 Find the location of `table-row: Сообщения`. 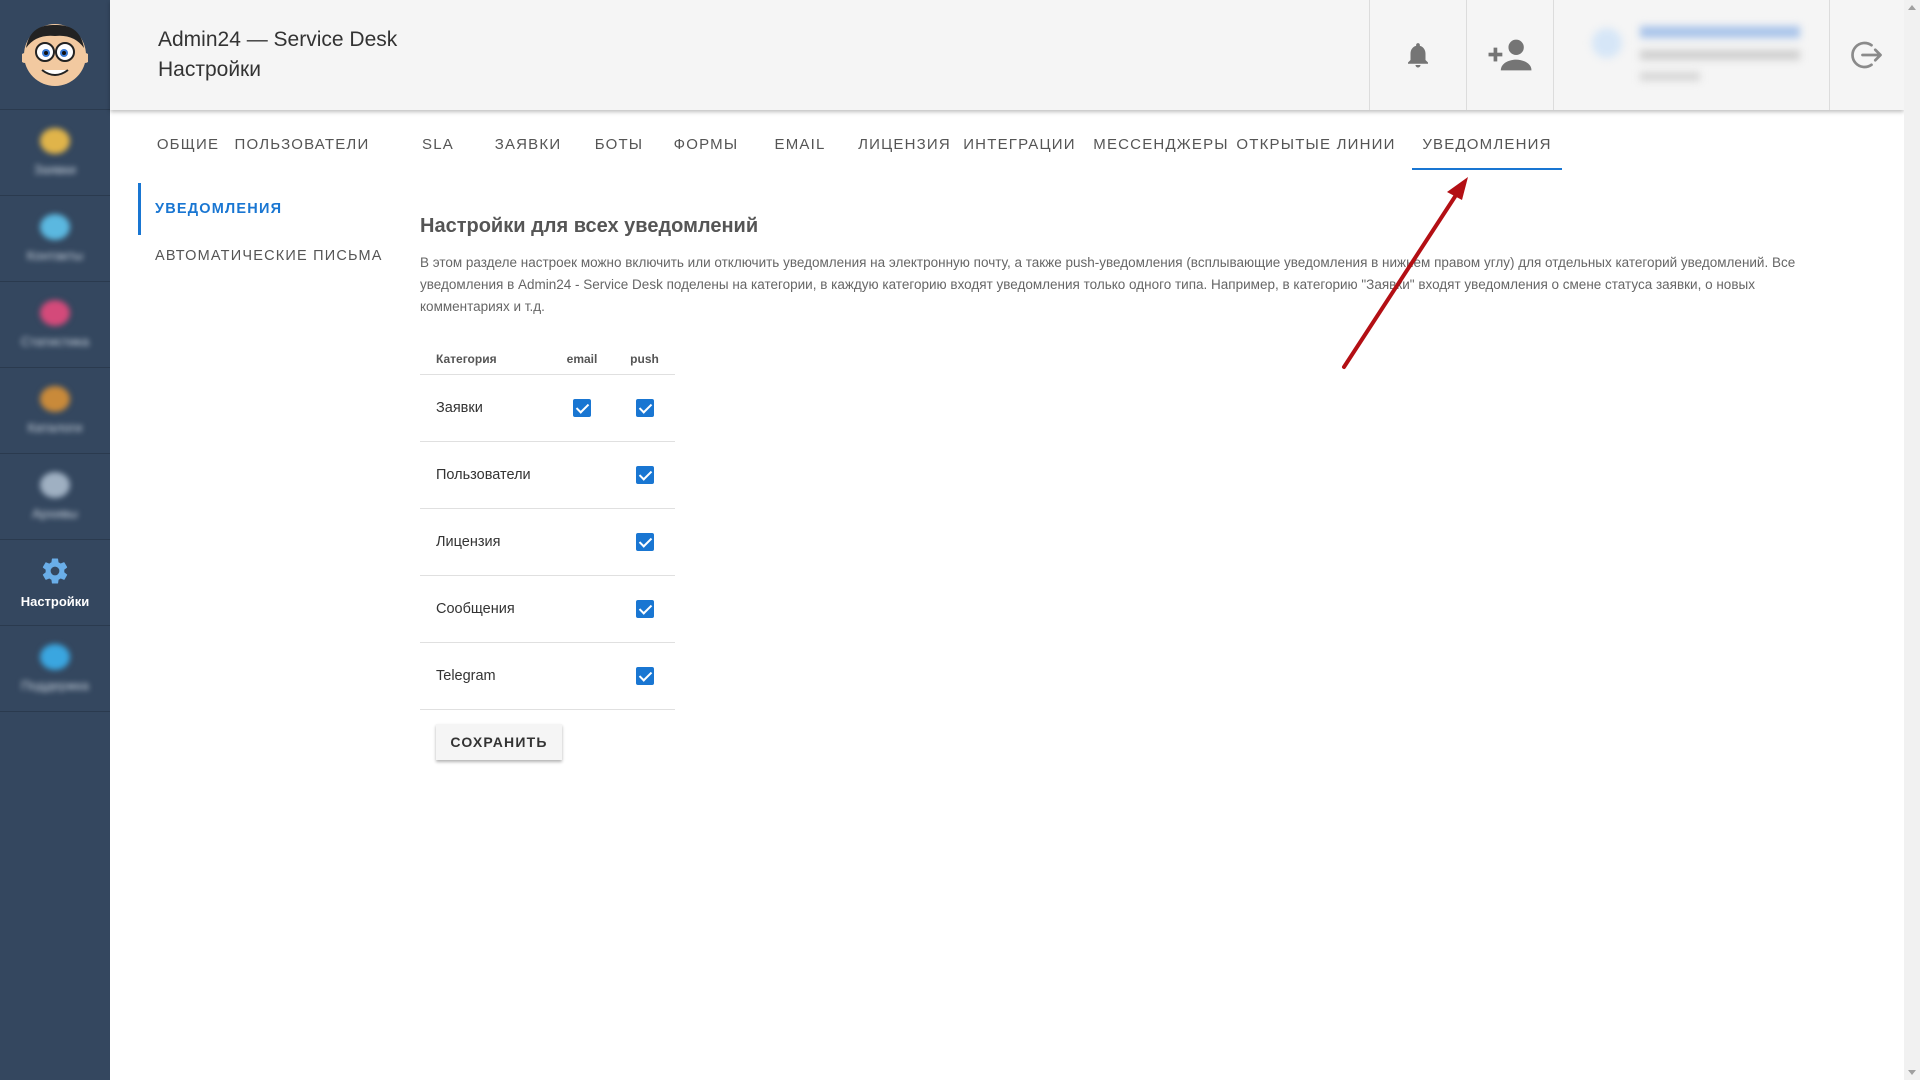

table-row: Сообщения is located at coordinates (547, 609).